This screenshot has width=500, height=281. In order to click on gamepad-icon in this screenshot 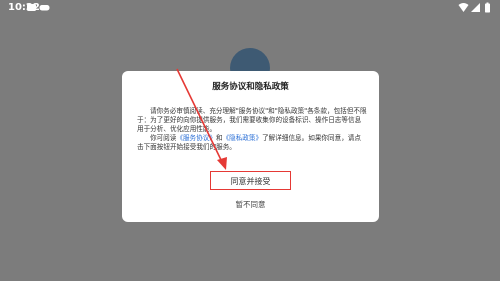, I will do `click(44, 8)`.